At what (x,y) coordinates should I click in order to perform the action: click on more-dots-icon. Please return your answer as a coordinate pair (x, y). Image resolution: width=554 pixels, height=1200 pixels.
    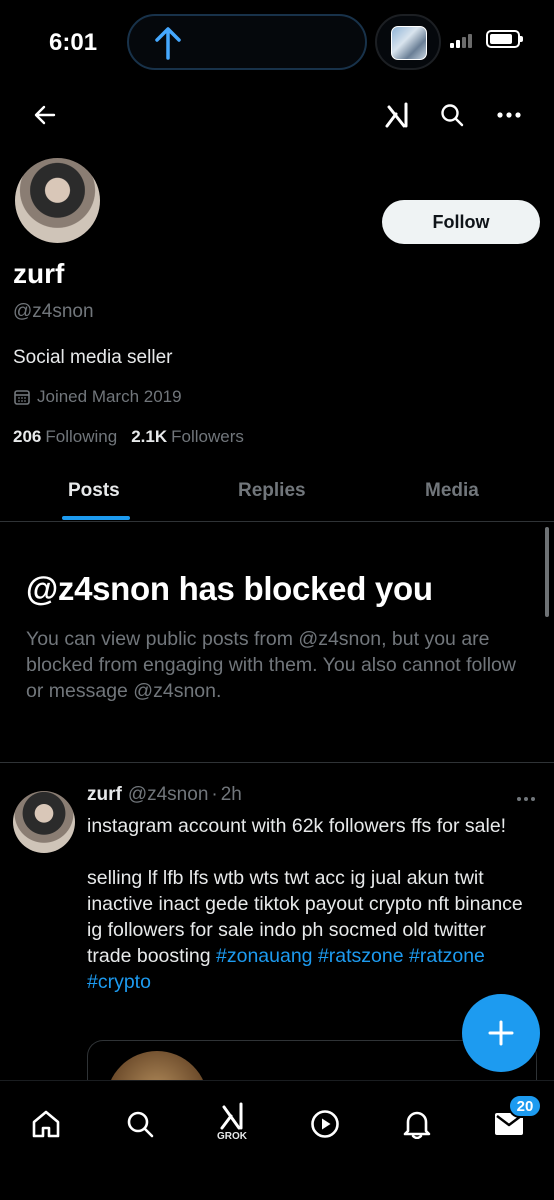
    Looking at the image, I should click on (509, 115).